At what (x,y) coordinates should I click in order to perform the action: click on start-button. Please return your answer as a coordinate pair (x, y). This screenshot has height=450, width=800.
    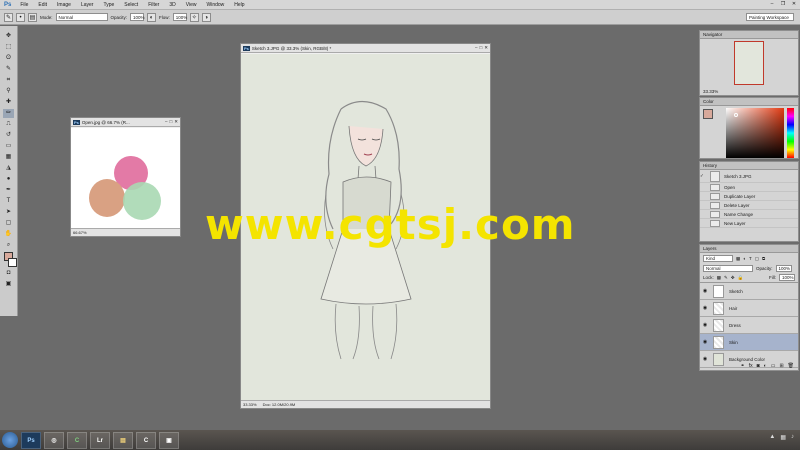
    Looking at the image, I should click on (10, 440).